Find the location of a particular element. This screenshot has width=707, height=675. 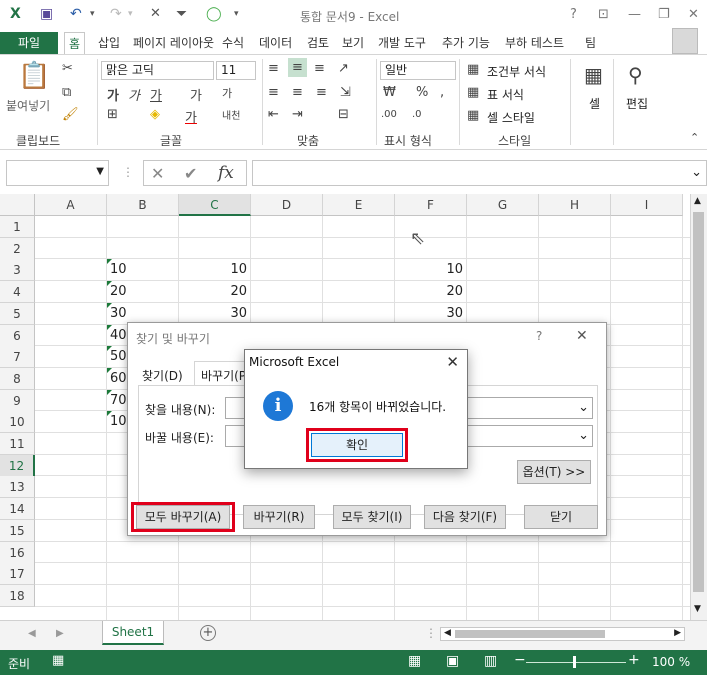

conditional-format-icon: ▦ is located at coordinates (473, 69).